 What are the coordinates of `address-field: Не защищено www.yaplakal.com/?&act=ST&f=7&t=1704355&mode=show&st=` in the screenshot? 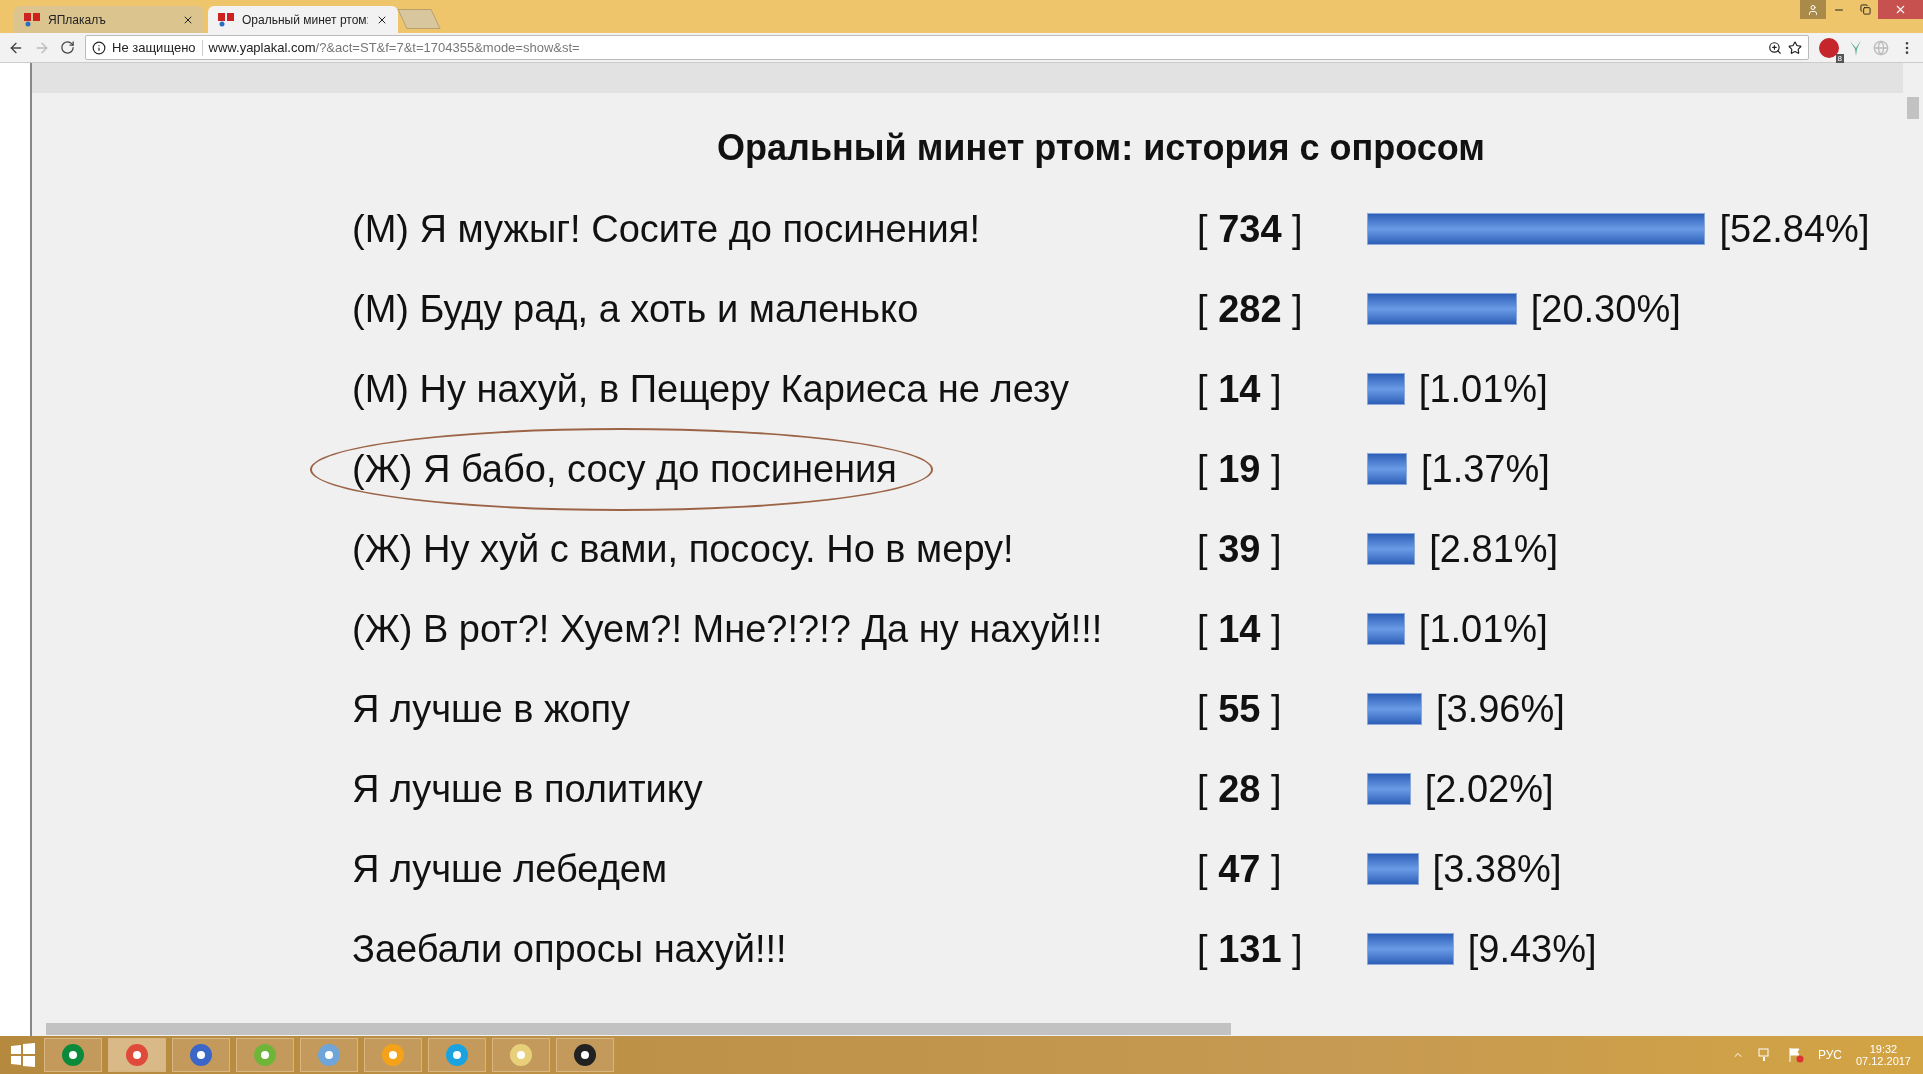 It's located at (947, 47).